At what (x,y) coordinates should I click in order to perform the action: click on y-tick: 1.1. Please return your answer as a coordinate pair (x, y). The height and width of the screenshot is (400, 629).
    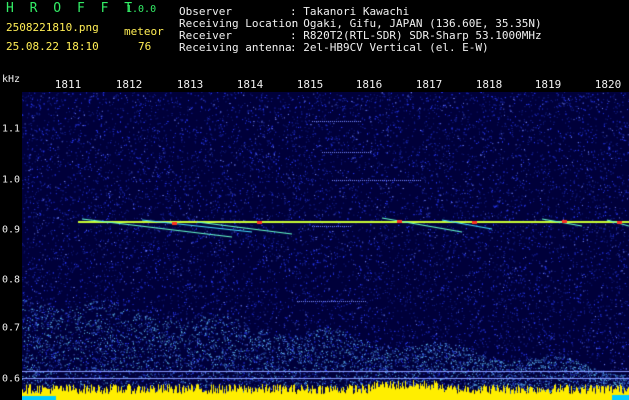
    Looking at the image, I should click on (11, 129).